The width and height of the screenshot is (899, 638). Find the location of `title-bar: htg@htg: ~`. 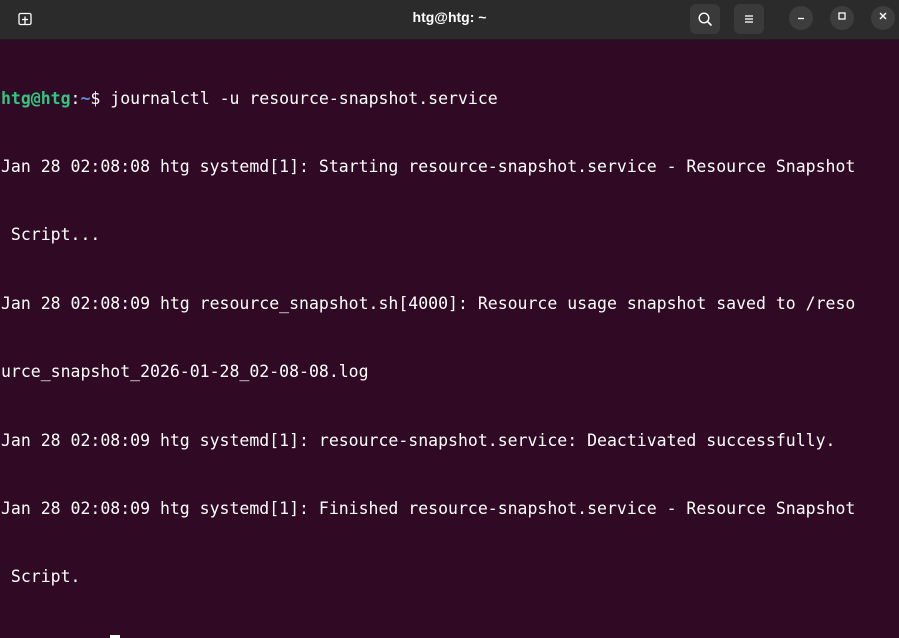

title-bar: htg@htg: ~ is located at coordinates (449, 20).